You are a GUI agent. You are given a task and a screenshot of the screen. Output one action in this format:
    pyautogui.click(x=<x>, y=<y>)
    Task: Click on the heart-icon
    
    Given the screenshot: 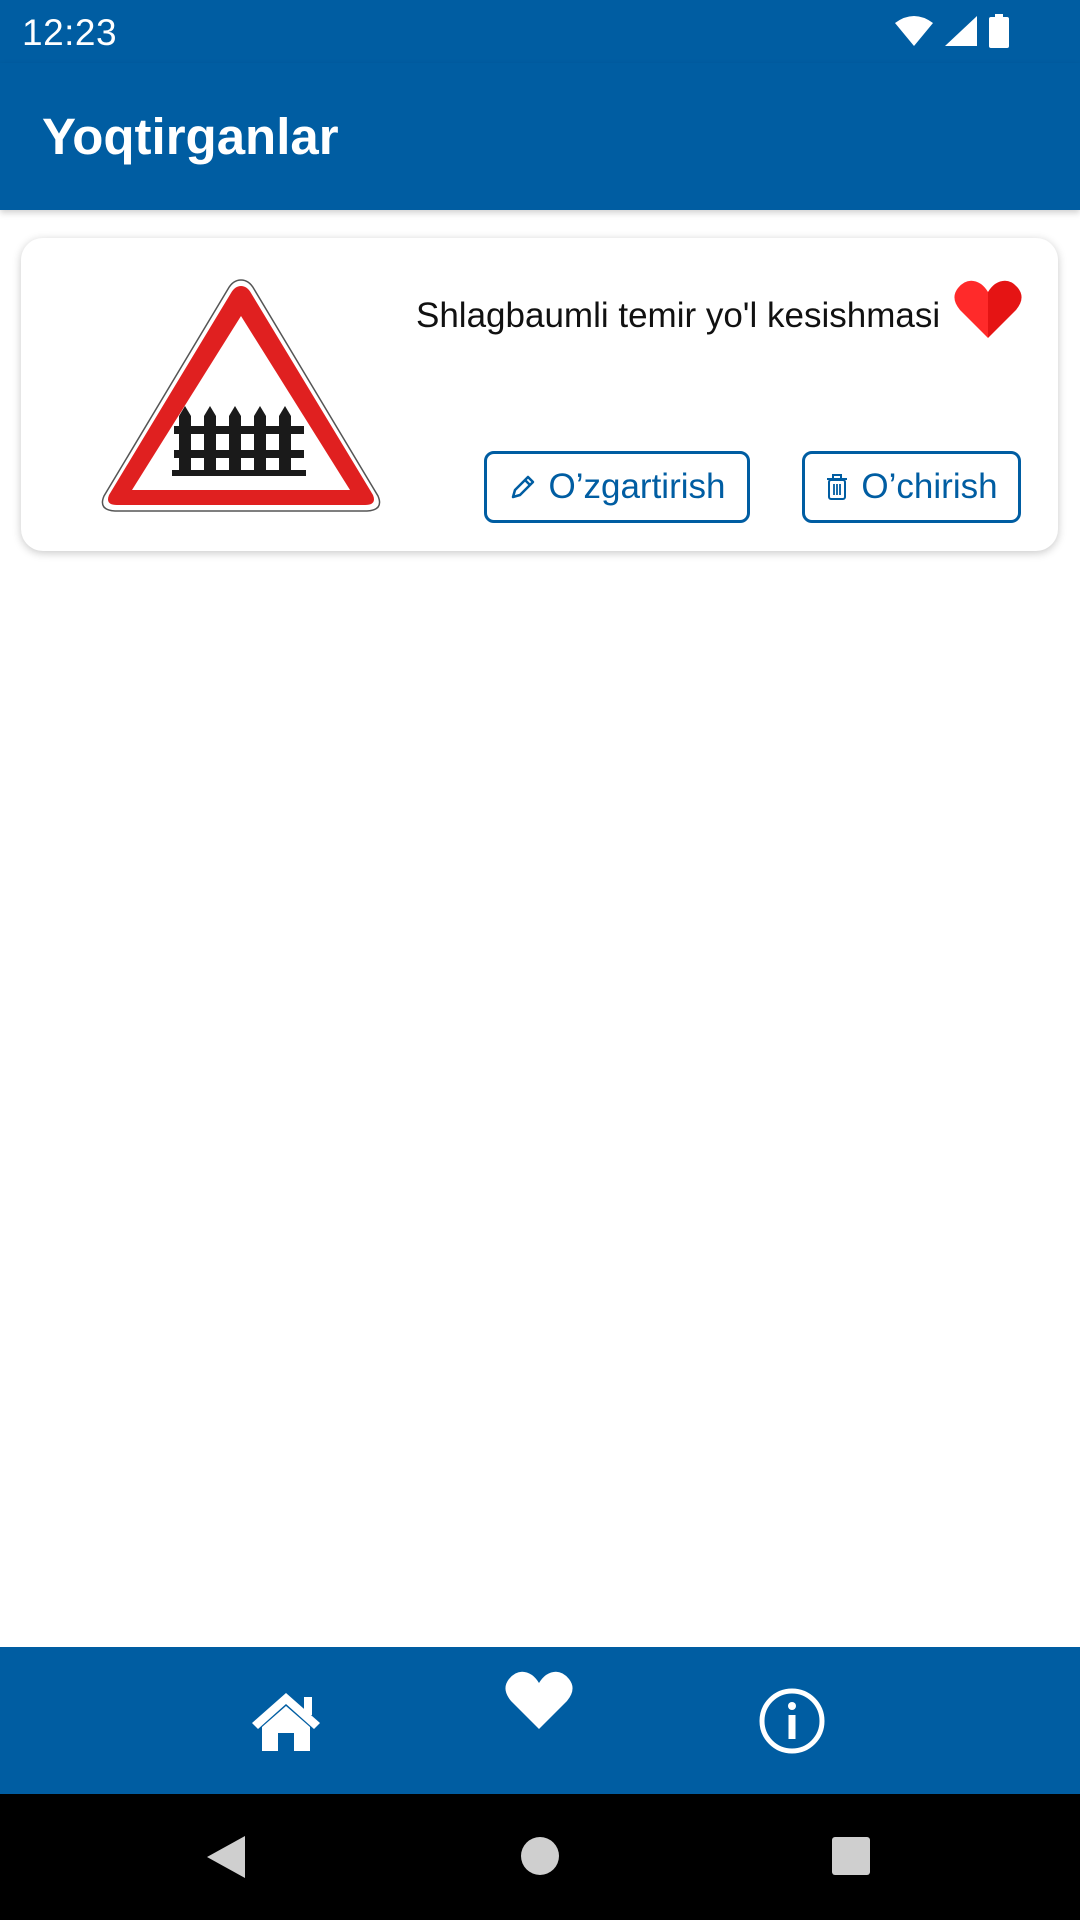 What is the action you would take?
    pyautogui.click(x=539, y=1700)
    